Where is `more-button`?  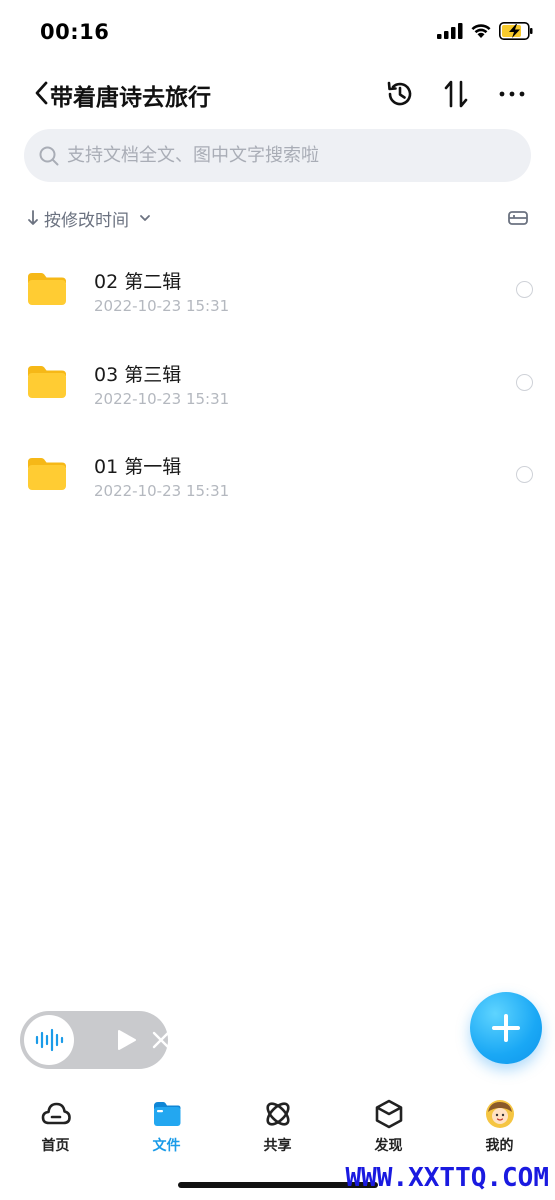 more-button is located at coordinates (512, 94).